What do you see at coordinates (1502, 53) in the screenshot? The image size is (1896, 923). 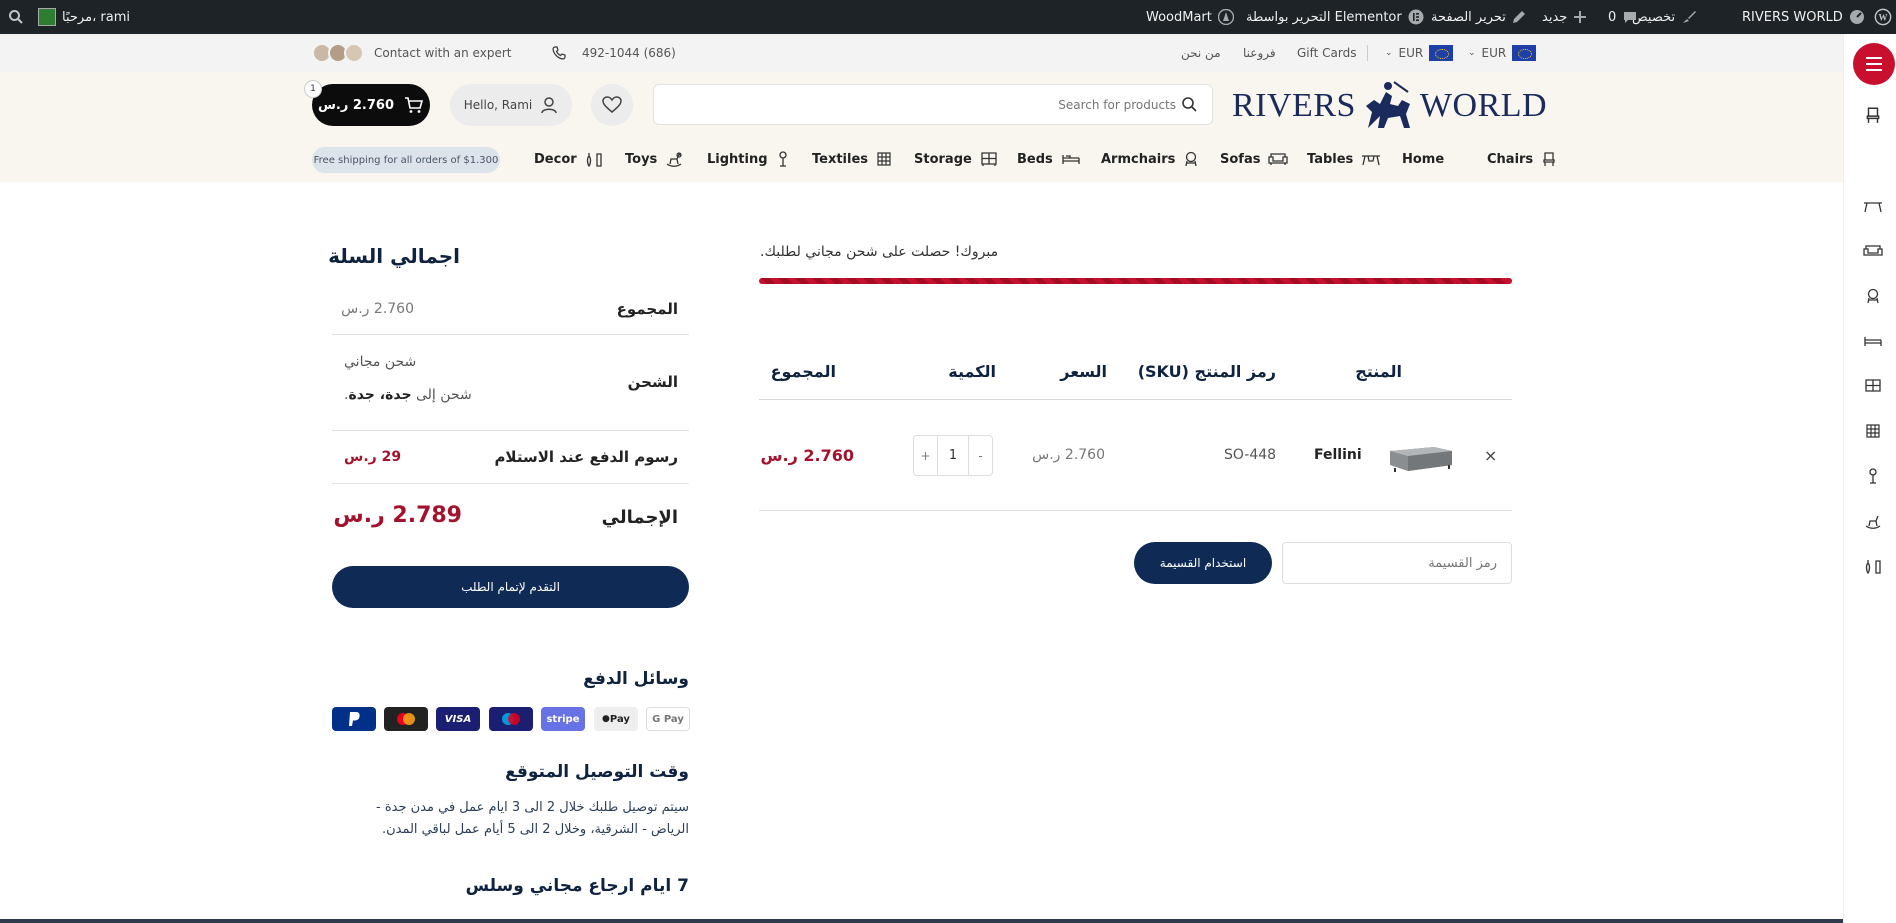 I see `currency-switcher-1: ⌄ EUR` at bounding box center [1502, 53].